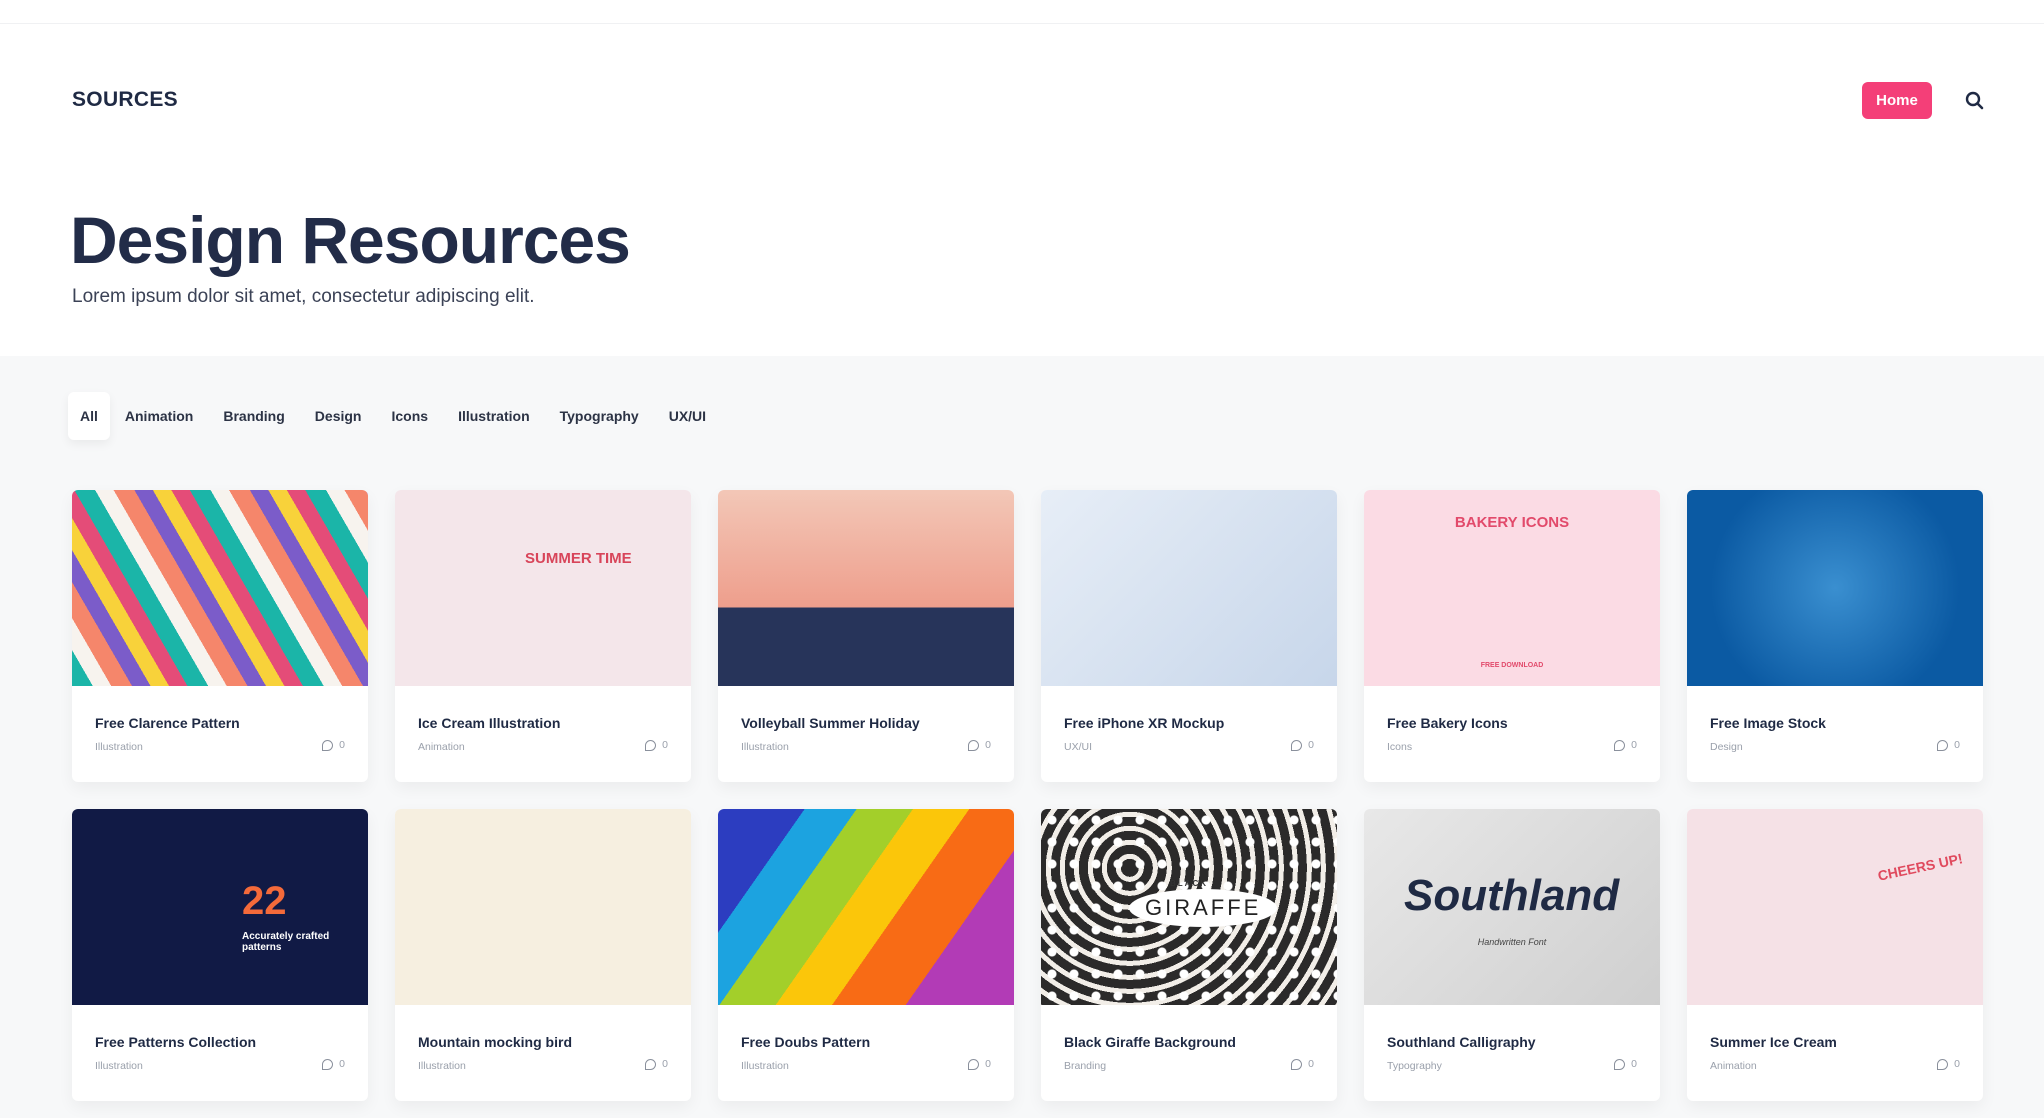 The width and height of the screenshot is (2044, 1118). Describe the element at coordinates (1920, 867) in the screenshot. I see `thumbnail-art-text: CHEERS UP!` at that location.